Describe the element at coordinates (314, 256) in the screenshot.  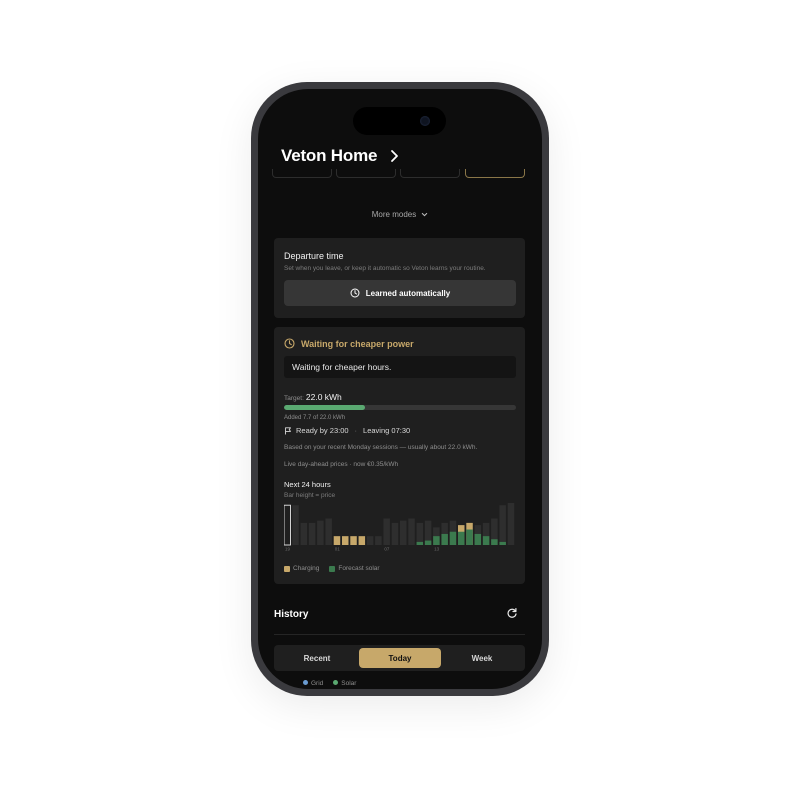
I see `departure-title: Departure time` at that location.